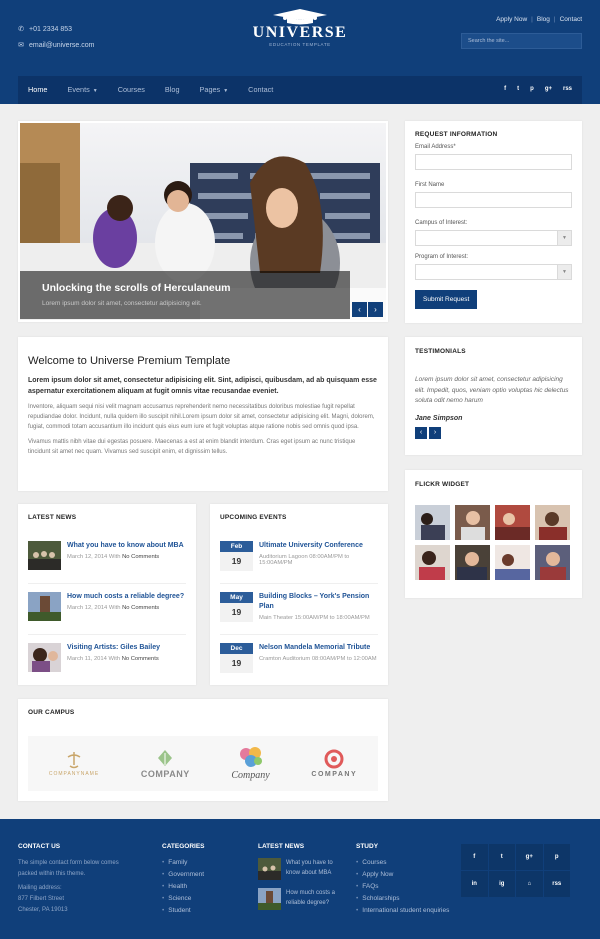  I want to click on category-link: Health, so click(183, 887).